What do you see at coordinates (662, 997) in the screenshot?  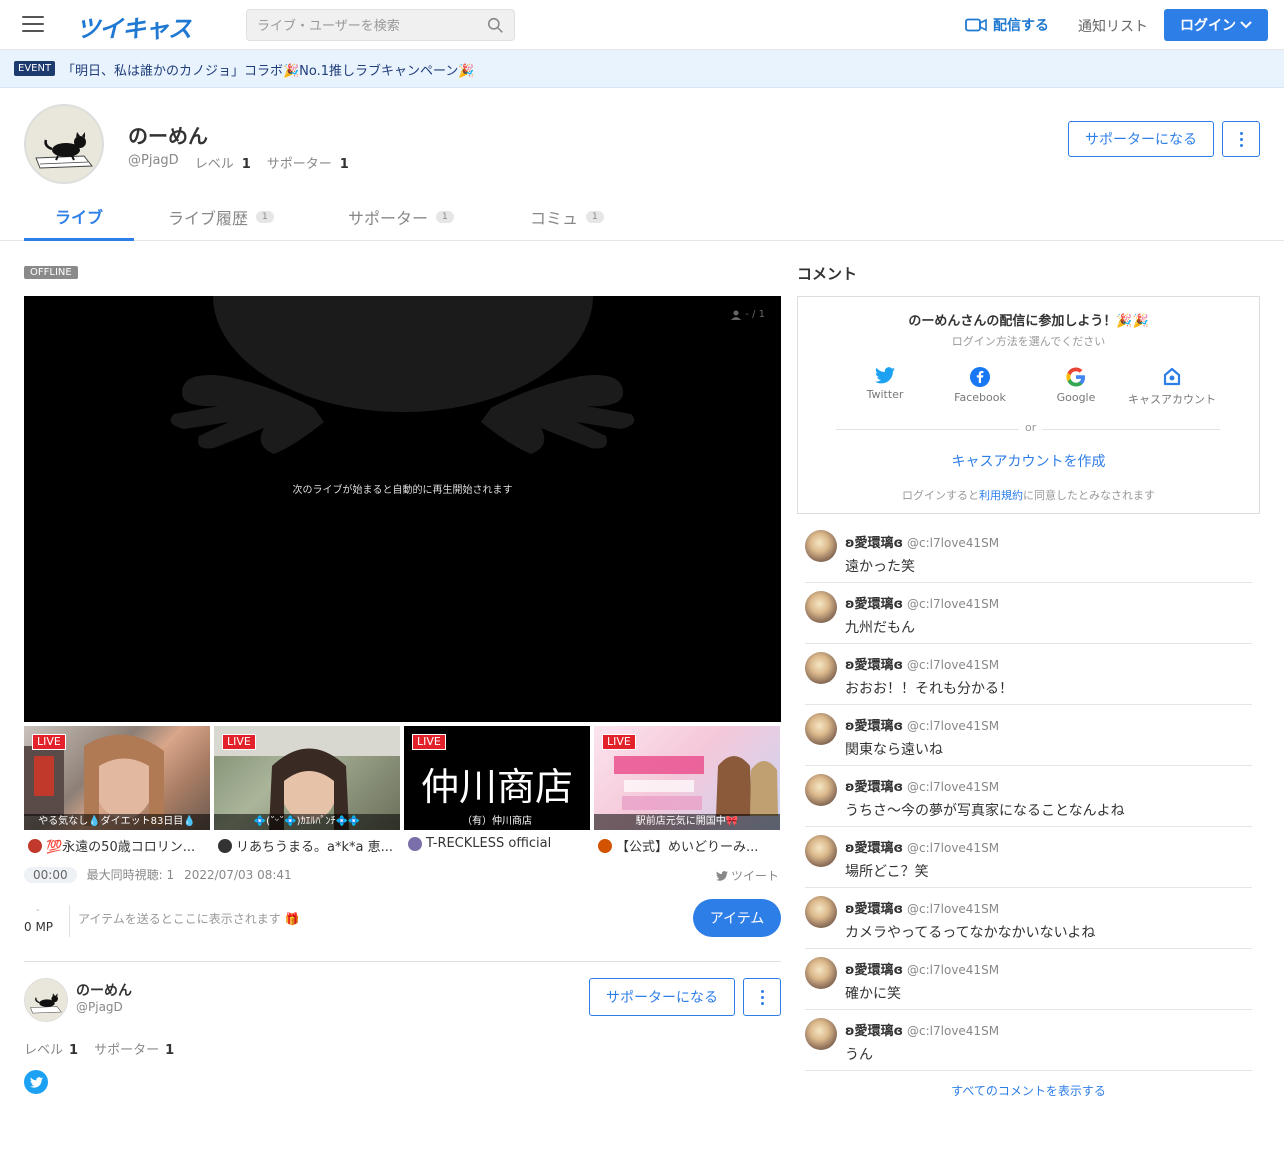 I see `become-supporter-button-bottom: サポーターになる` at bounding box center [662, 997].